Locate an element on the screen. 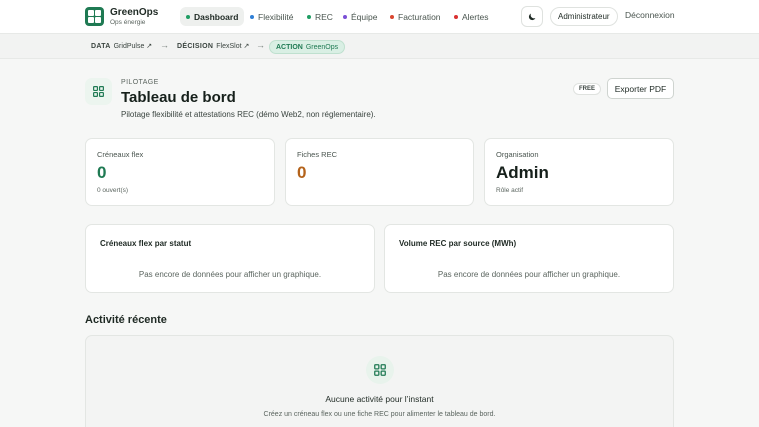 This screenshot has height=427, width=759. logout-link: Déconnexion is located at coordinates (650, 15).